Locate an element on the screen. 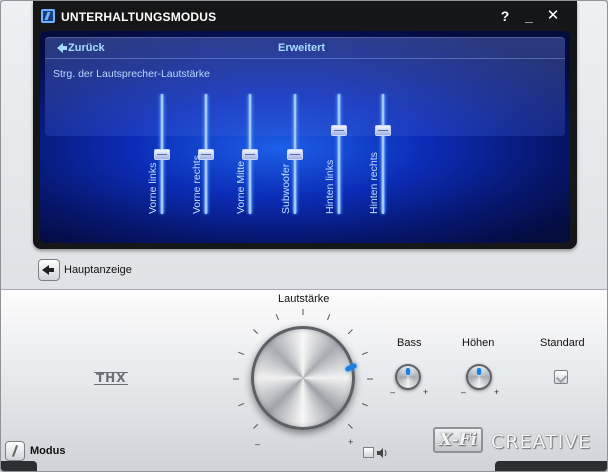  slider-label: Subwoofer is located at coordinates (286, 188).